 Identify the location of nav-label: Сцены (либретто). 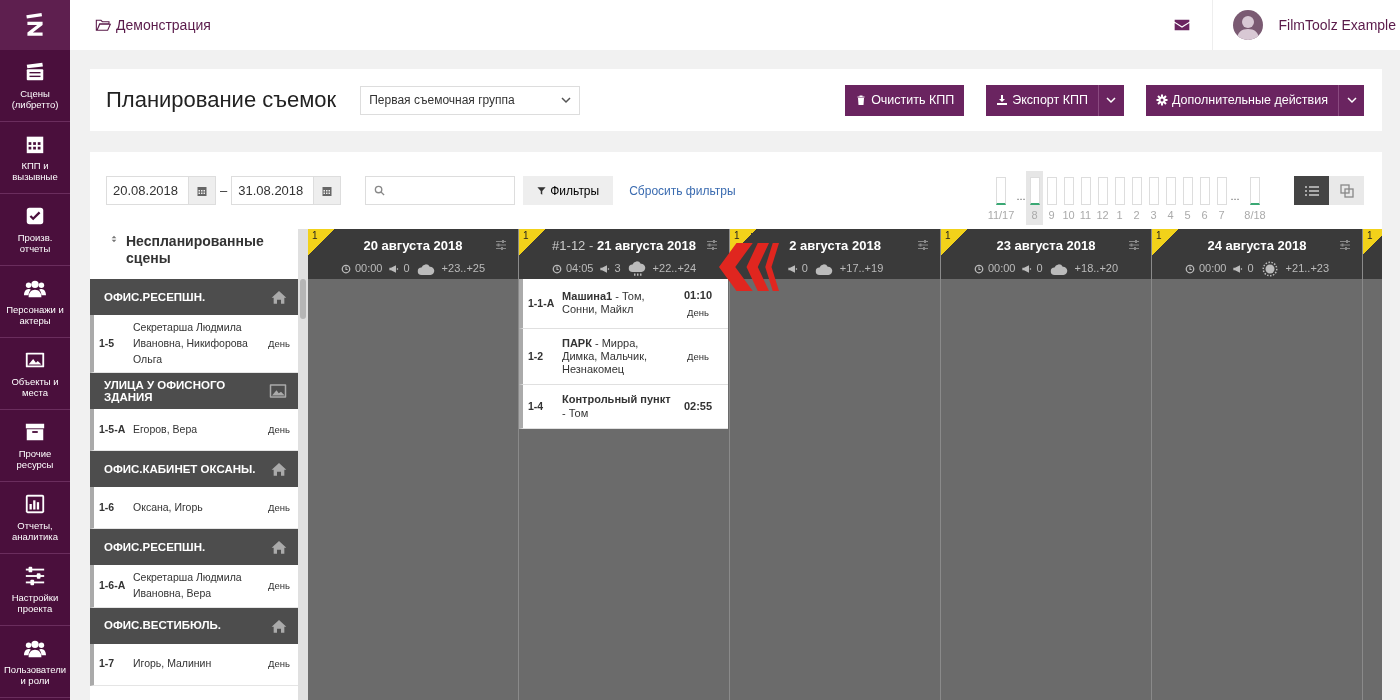
(35, 99).